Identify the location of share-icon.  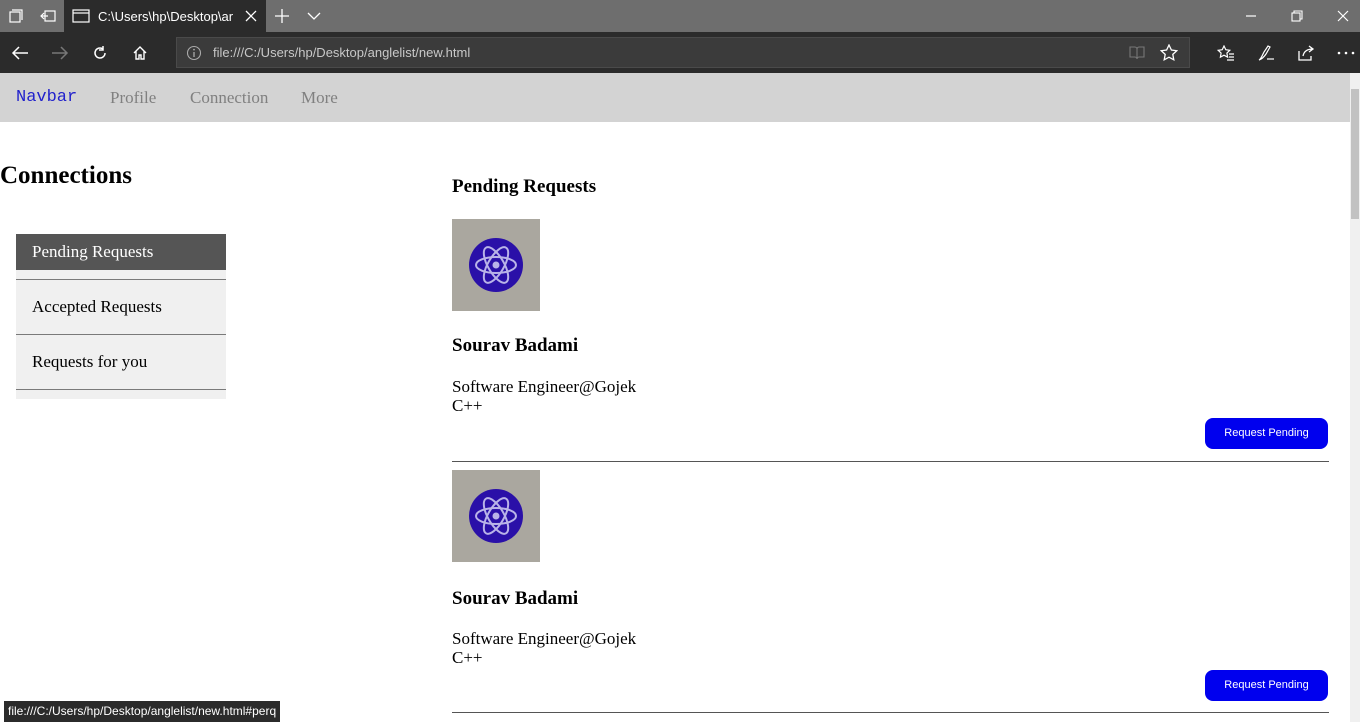
(1306, 52).